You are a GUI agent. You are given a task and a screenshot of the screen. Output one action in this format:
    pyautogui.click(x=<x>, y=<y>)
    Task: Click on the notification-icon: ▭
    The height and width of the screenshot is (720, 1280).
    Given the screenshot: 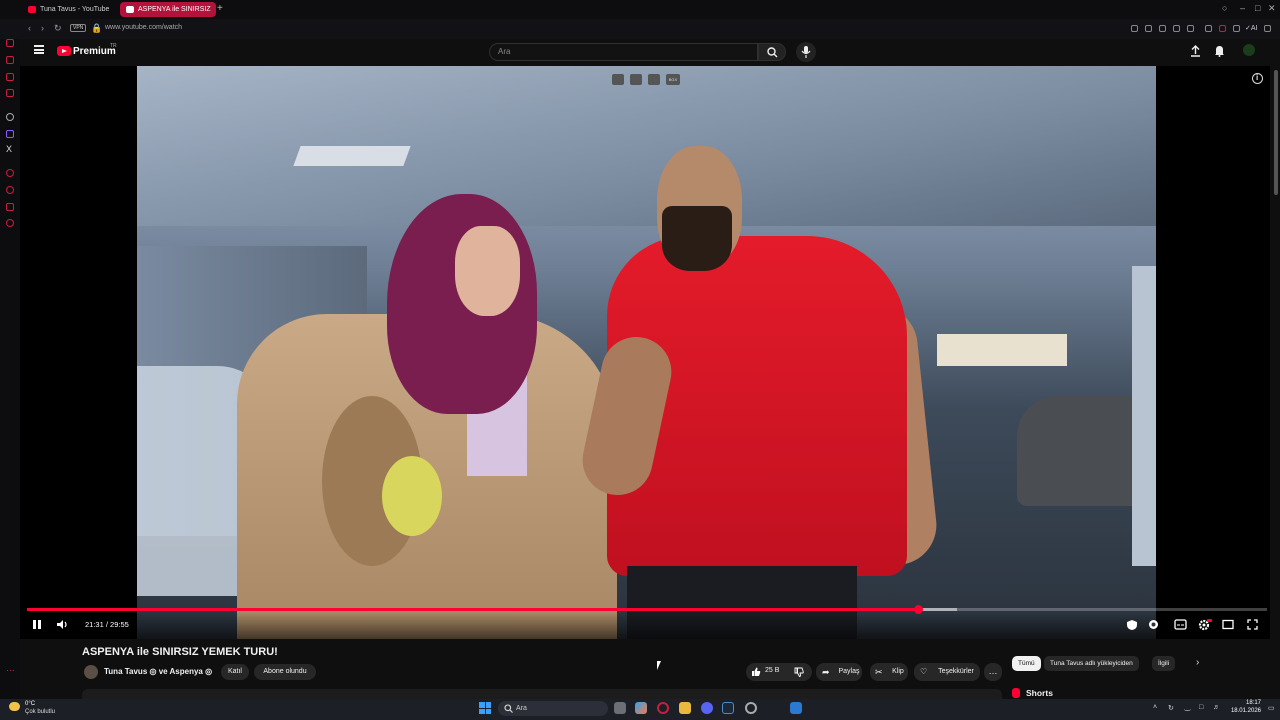 What is the action you would take?
    pyautogui.click(x=1271, y=708)
    